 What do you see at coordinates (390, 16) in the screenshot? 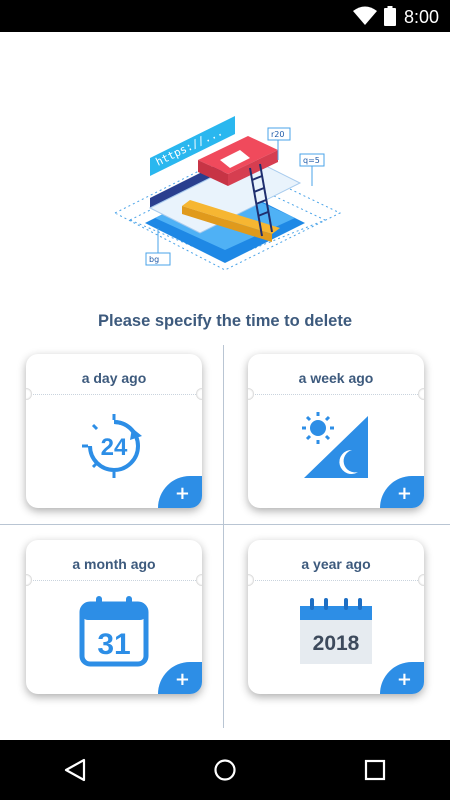
I see `battery-icon` at bounding box center [390, 16].